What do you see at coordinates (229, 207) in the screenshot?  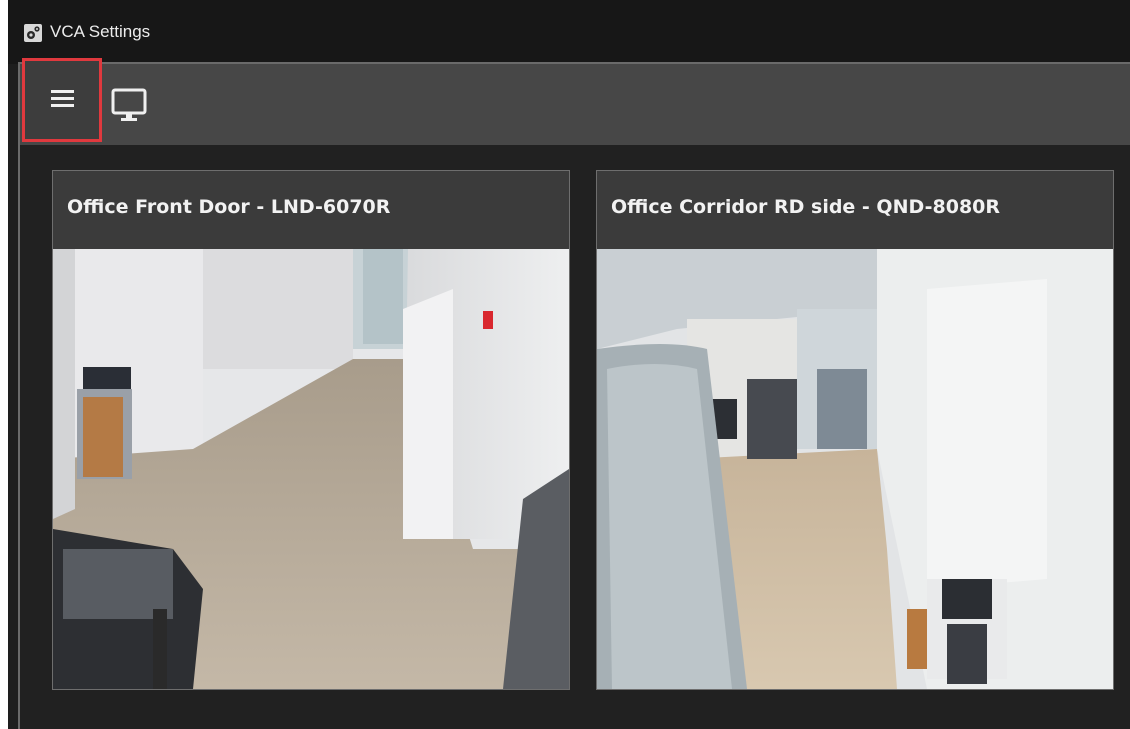 I see `camera-title: Office Front Door - LND-6070R` at bounding box center [229, 207].